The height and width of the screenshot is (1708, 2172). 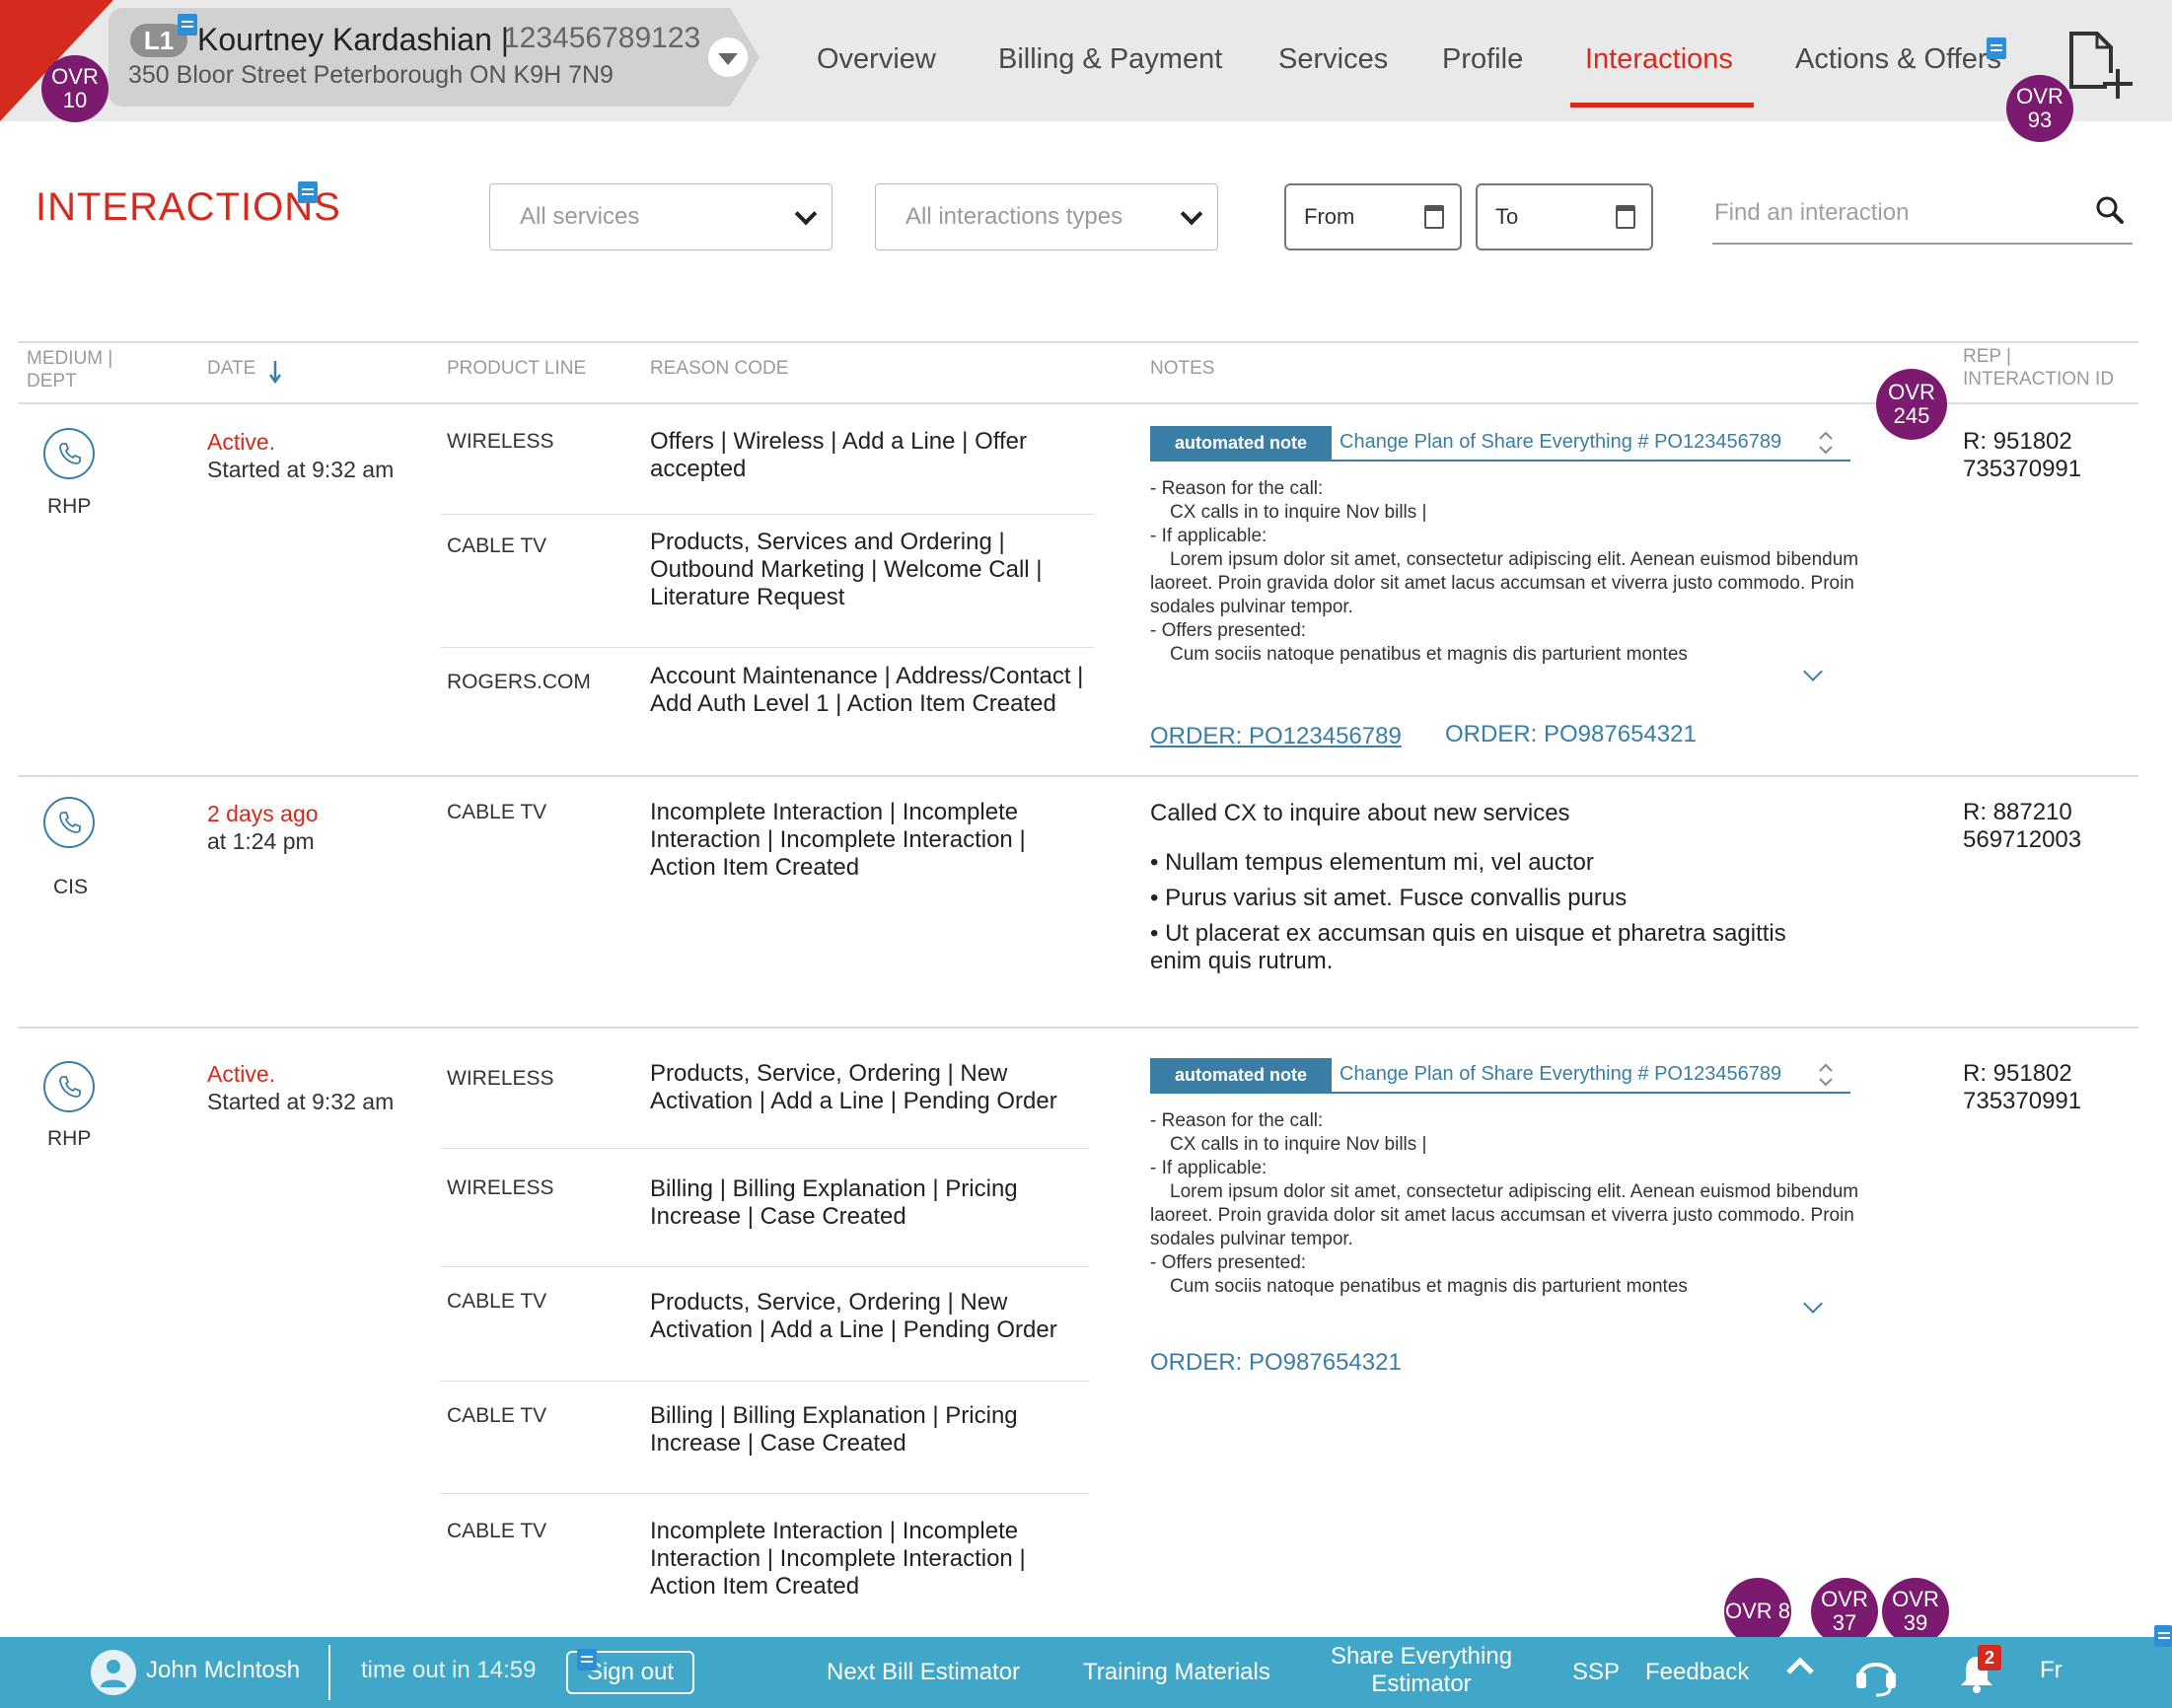 What do you see at coordinates (231, 368) in the screenshot?
I see `header-date: DATE` at bounding box center [231, 368].